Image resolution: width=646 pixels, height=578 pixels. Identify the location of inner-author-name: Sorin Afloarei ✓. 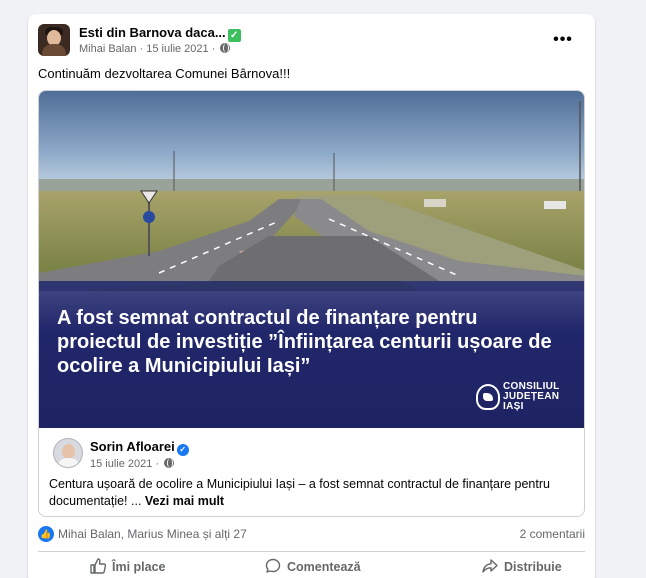
(139, 447).